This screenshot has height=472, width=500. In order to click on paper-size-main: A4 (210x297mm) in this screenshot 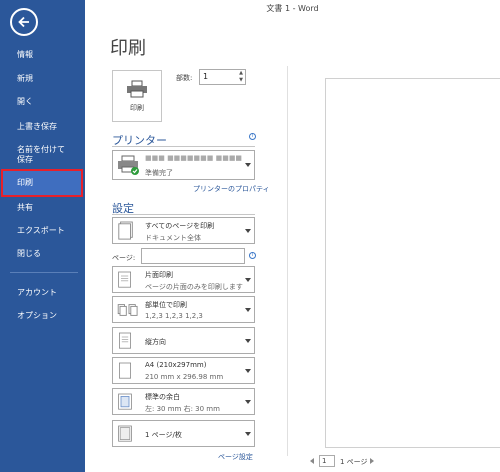, I will do `click(176, 365)`.